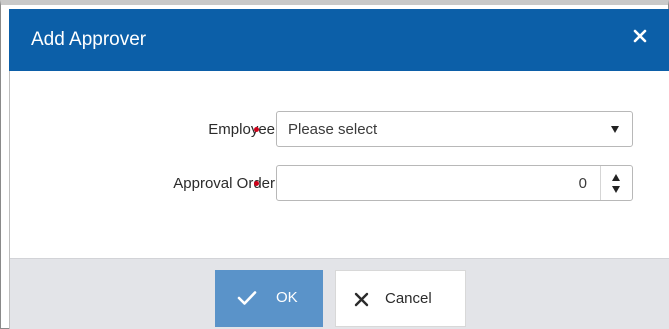 The height and width of the screenshot is (329, 669). I want to click on spin-up-icon, so click(616, 177).